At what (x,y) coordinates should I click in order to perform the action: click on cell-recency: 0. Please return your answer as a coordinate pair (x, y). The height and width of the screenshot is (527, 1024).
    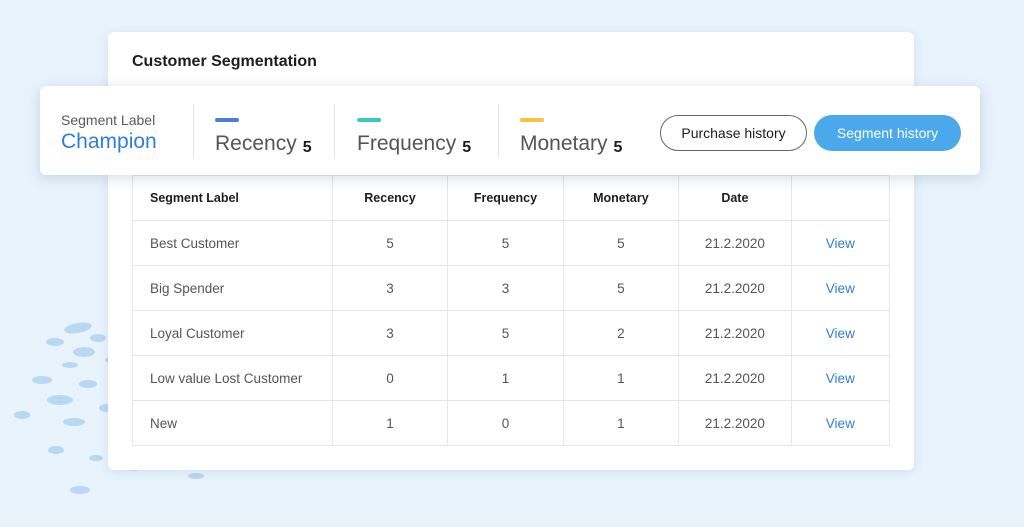
    Looking at the image, I should click on (390, 378).